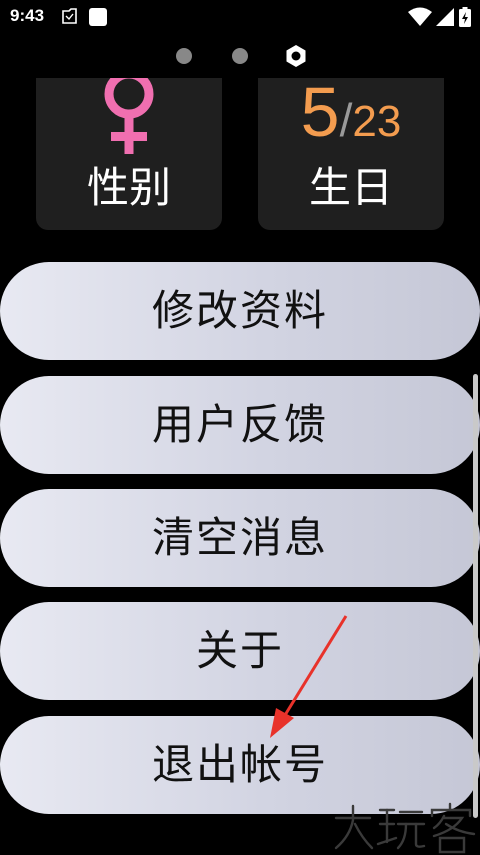 This screenshot has height=855, width=480. Describe the element at coordinates (240, 651) in the screenshot. I see `about-button: 关于` at that location.